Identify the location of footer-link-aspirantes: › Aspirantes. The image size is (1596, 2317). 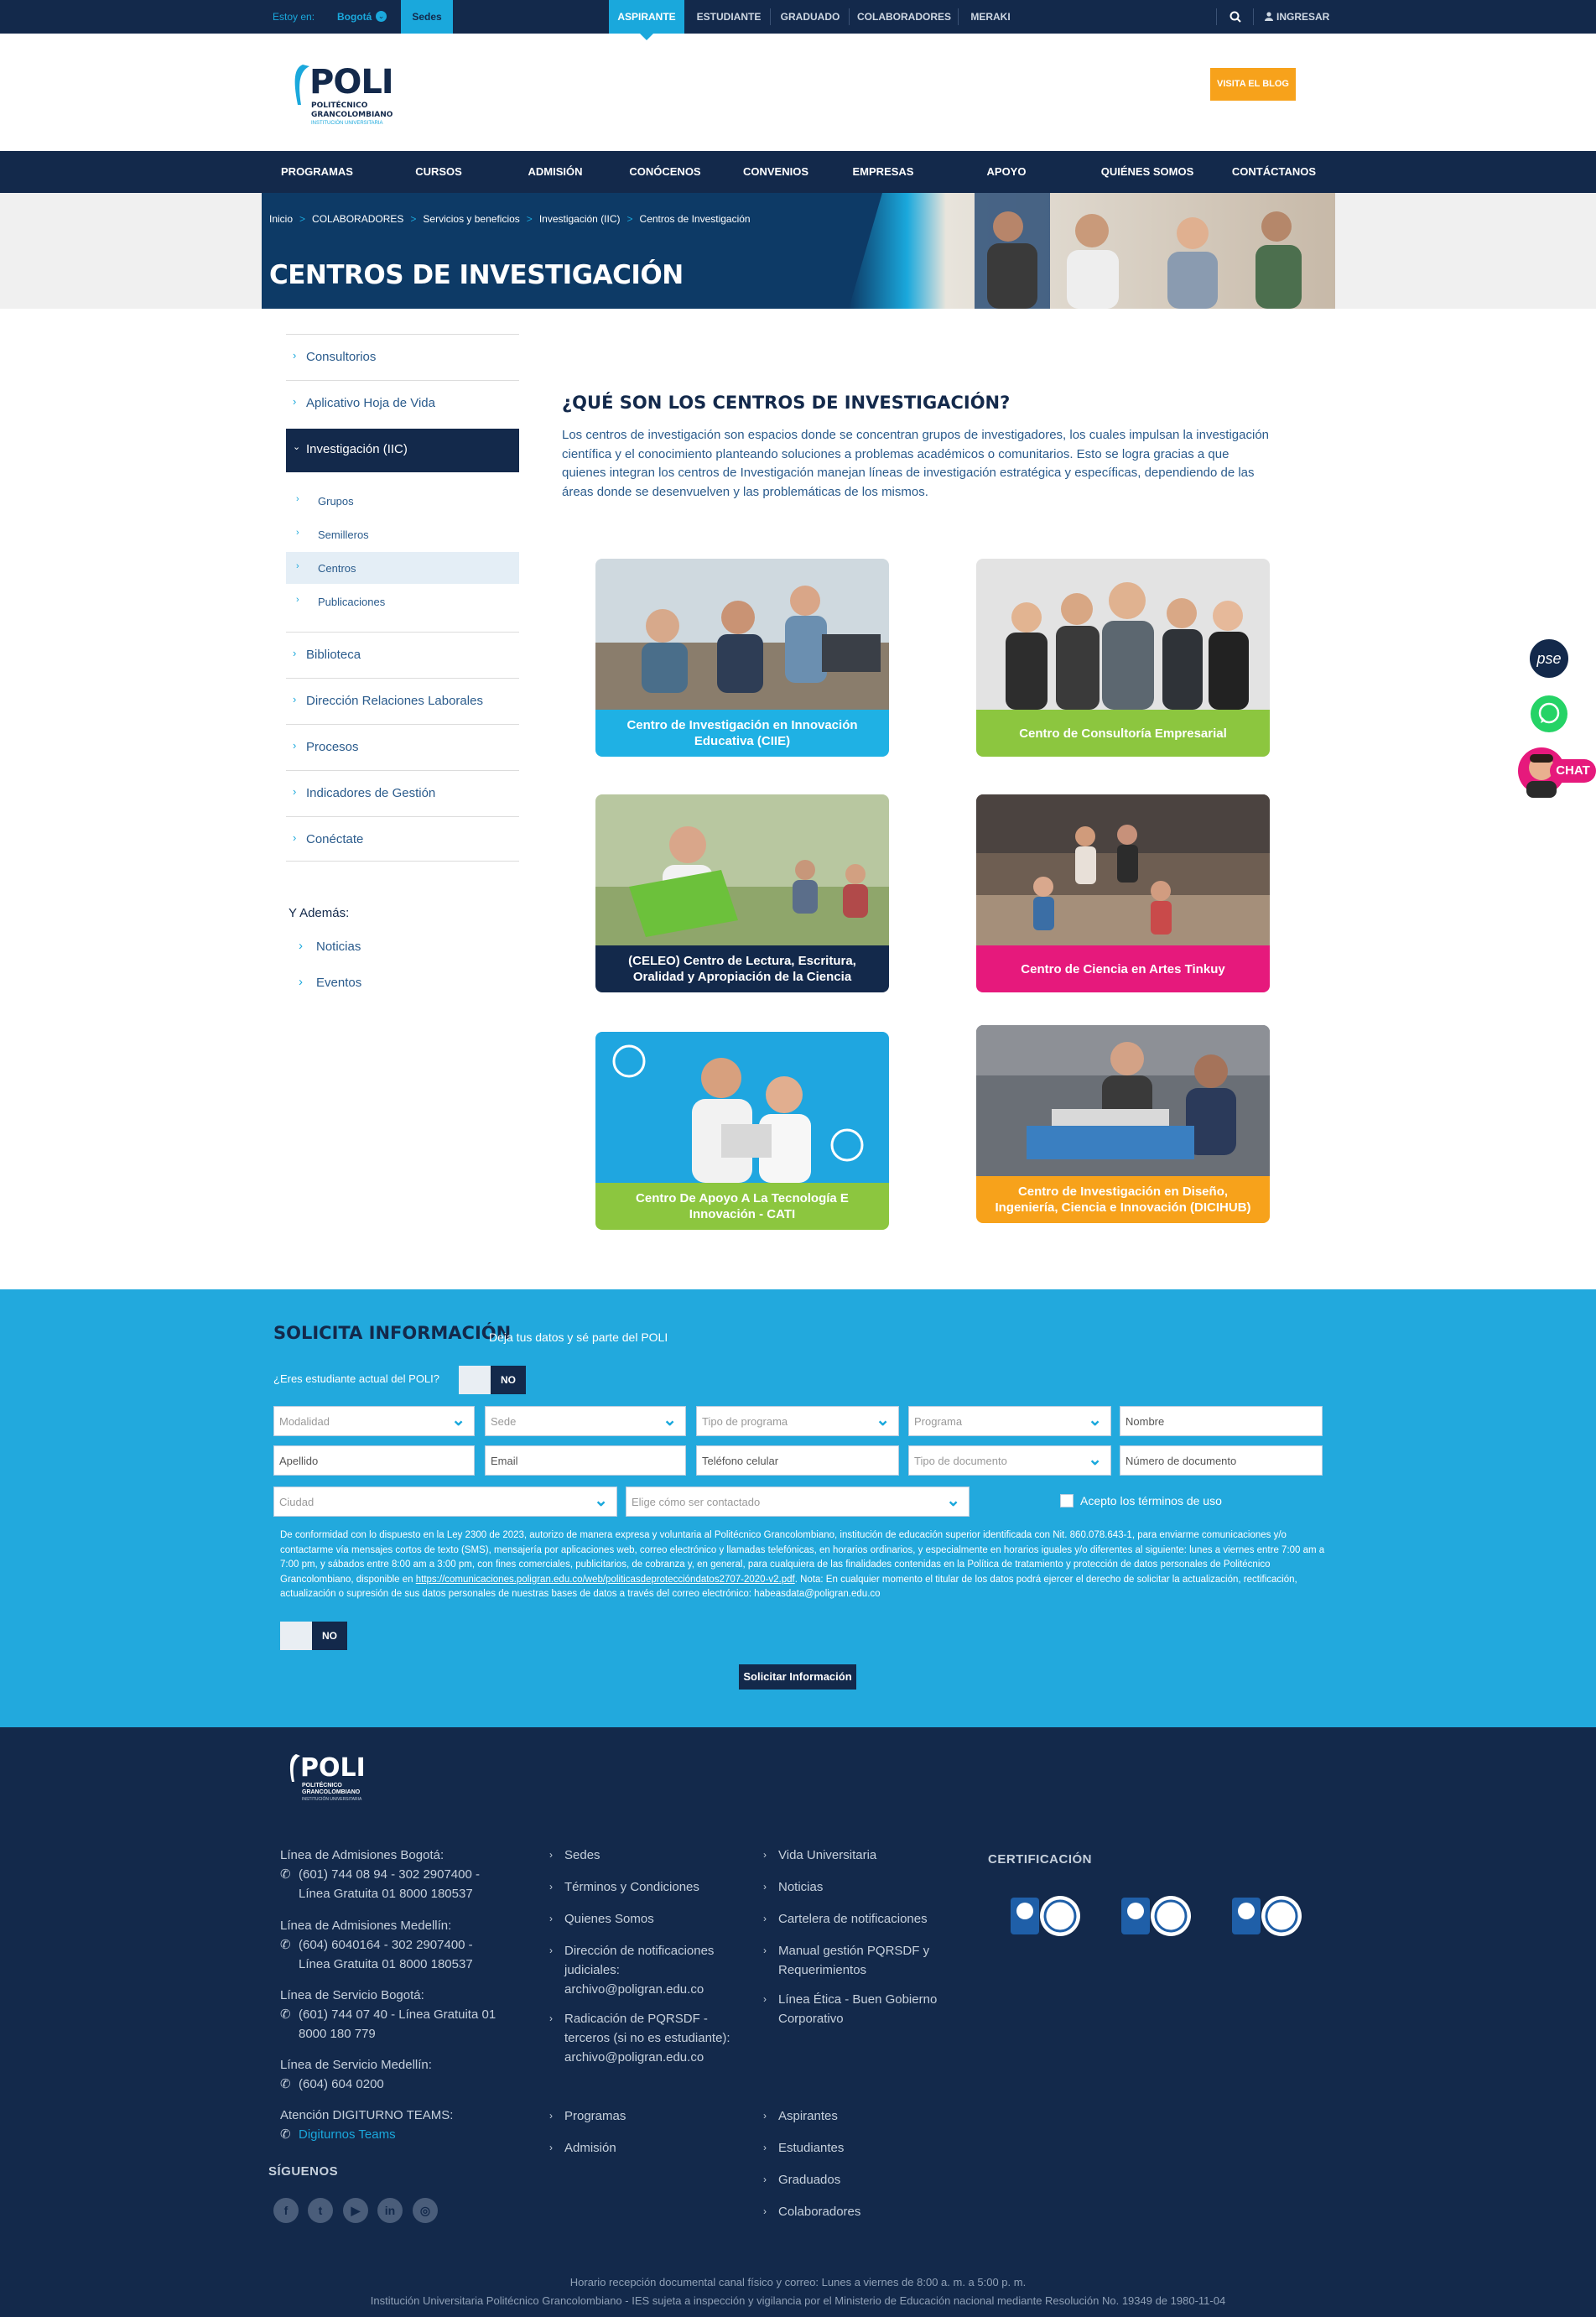
(863, 2116).